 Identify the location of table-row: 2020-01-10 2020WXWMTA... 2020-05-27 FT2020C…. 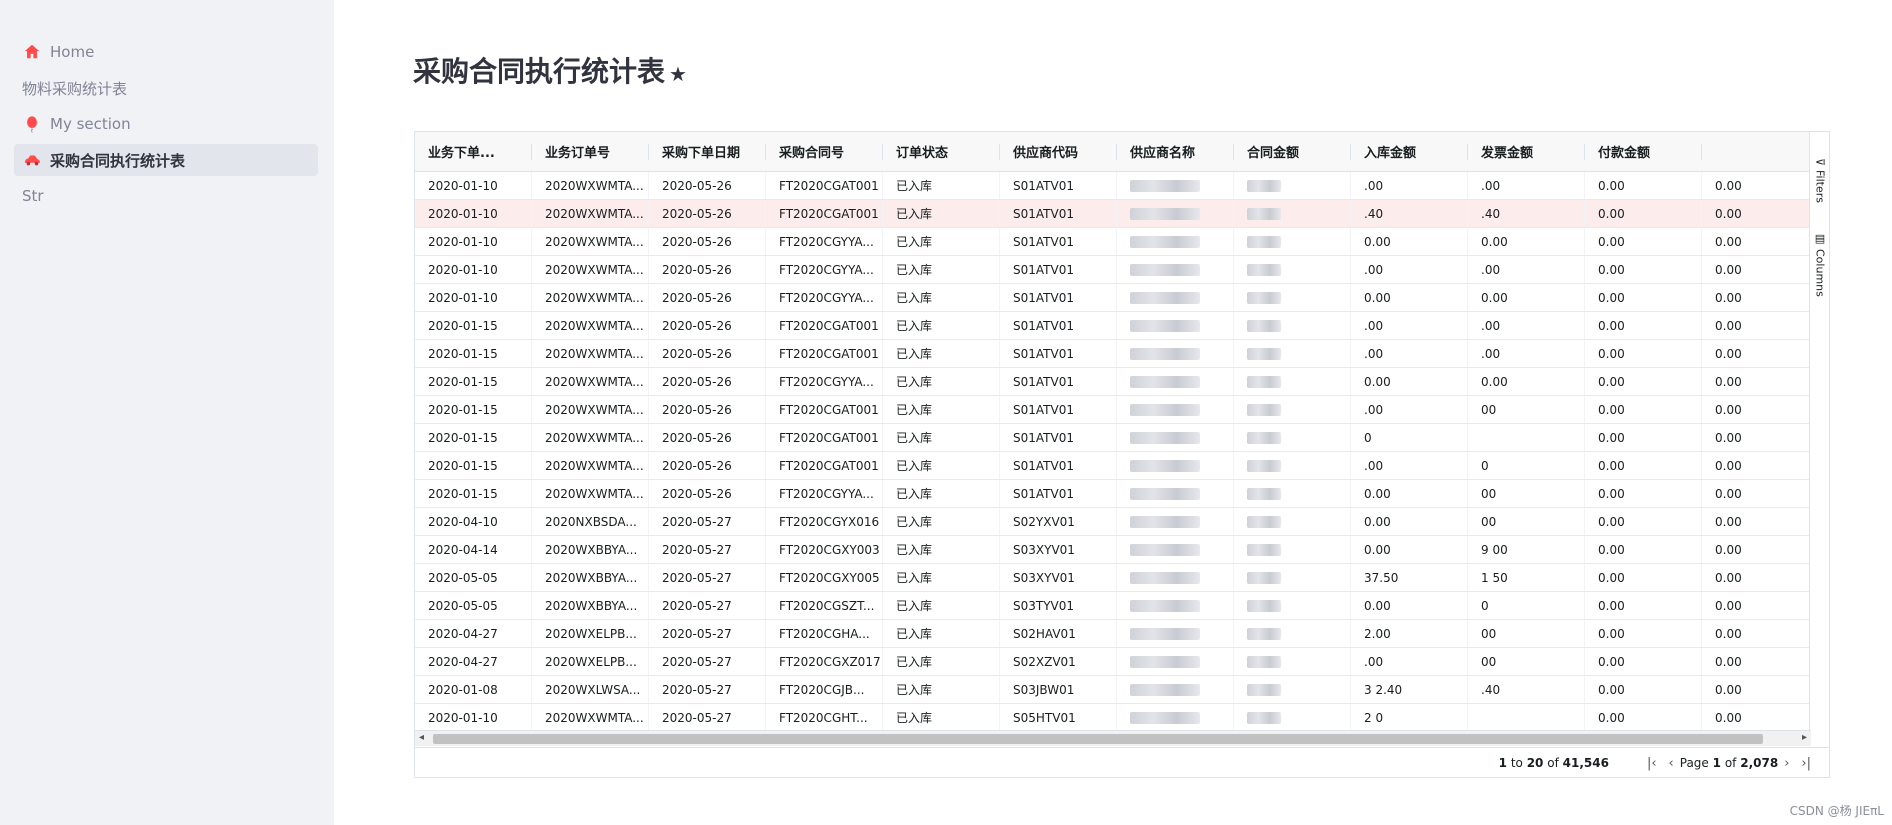
(1113, 717).